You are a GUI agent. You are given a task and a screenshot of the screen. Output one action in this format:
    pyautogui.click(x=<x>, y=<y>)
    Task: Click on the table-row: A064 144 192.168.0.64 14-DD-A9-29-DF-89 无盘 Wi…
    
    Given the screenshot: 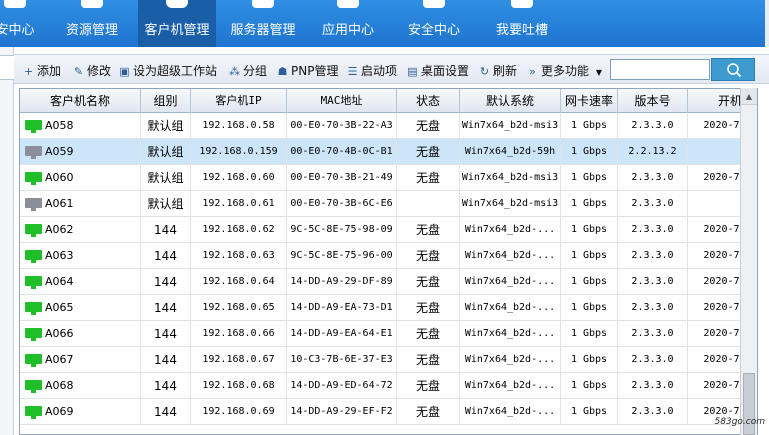 What is the action you would take?
    pyautogui.click(x=388, y=282)
    